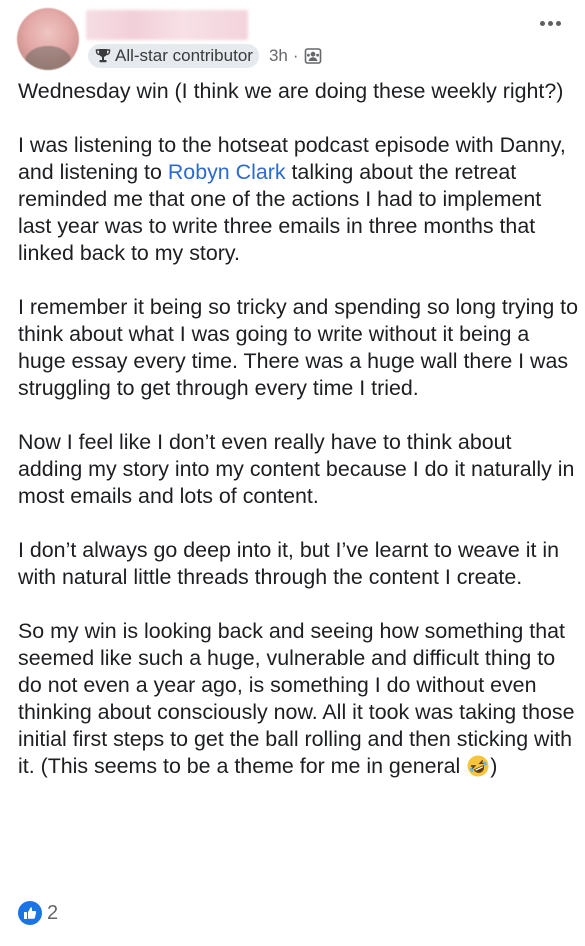 The width and height of the screenshot is (585, 946). I want to click on like-reaction-icon, so click(30, 913).